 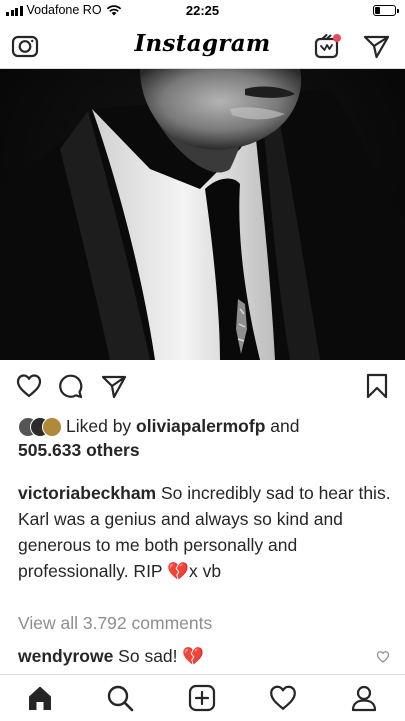 What do you see at coordinates (200, 426) in the screenshot?
I see `liker-username: oliviapalermofp` at bounding box center [200, 426].